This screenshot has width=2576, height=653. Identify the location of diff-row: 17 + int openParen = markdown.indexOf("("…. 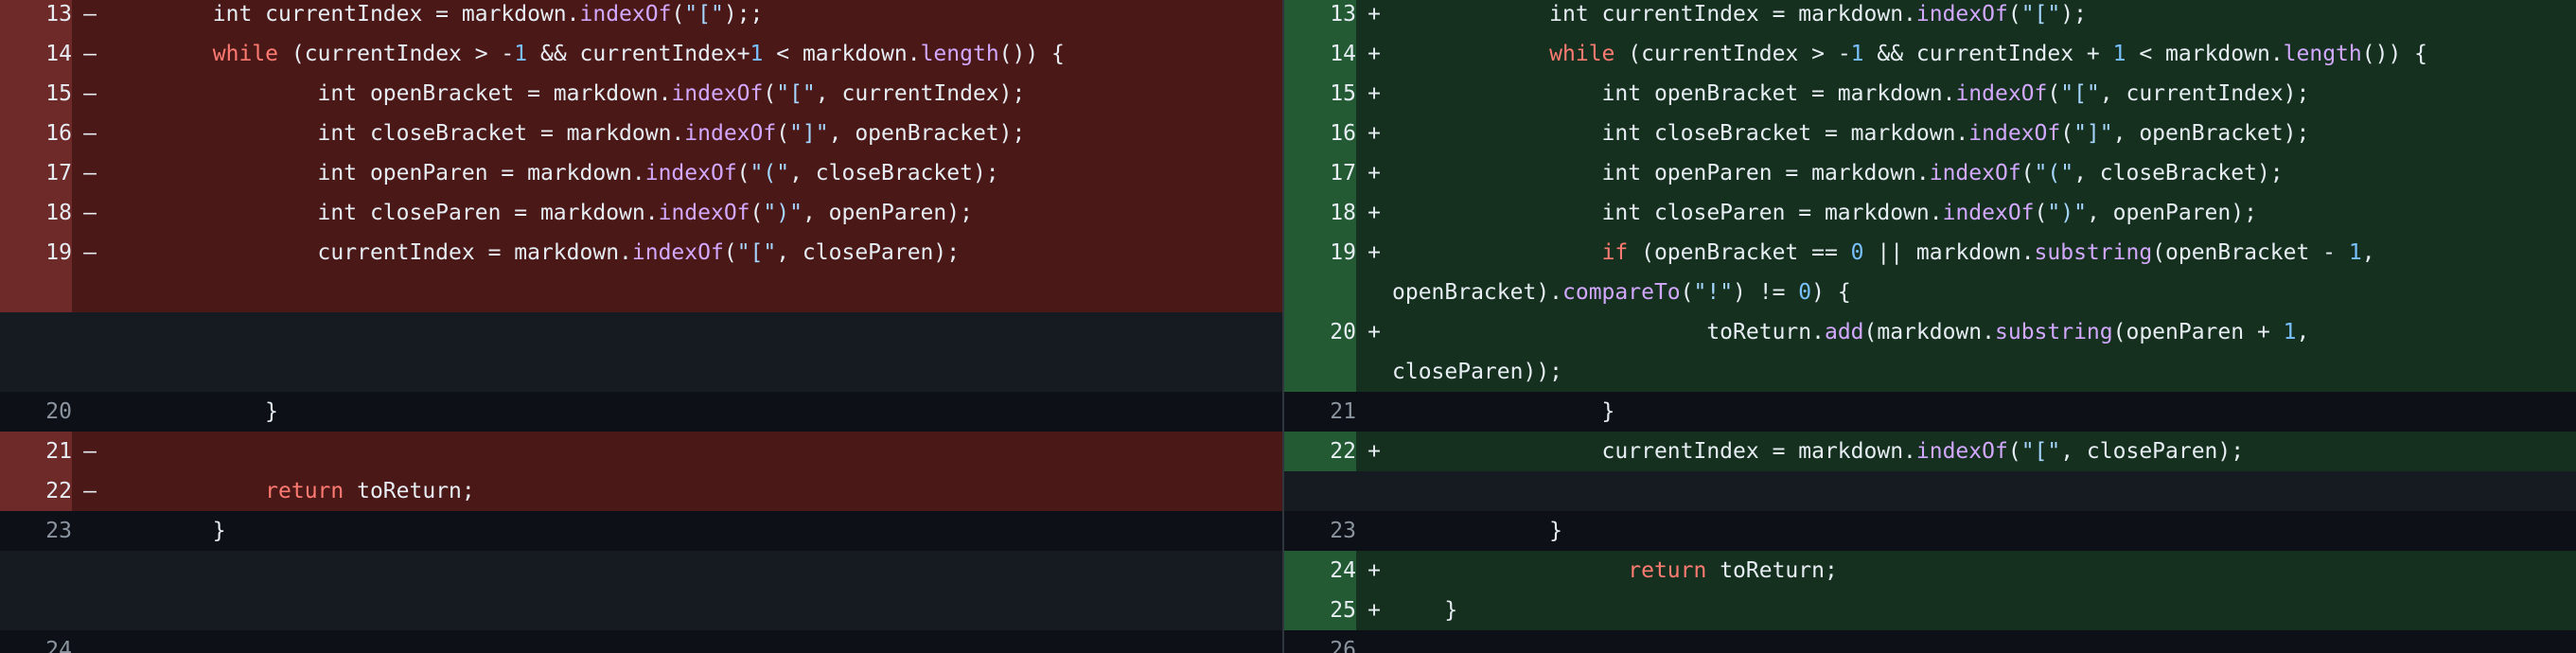
(1930, 173).